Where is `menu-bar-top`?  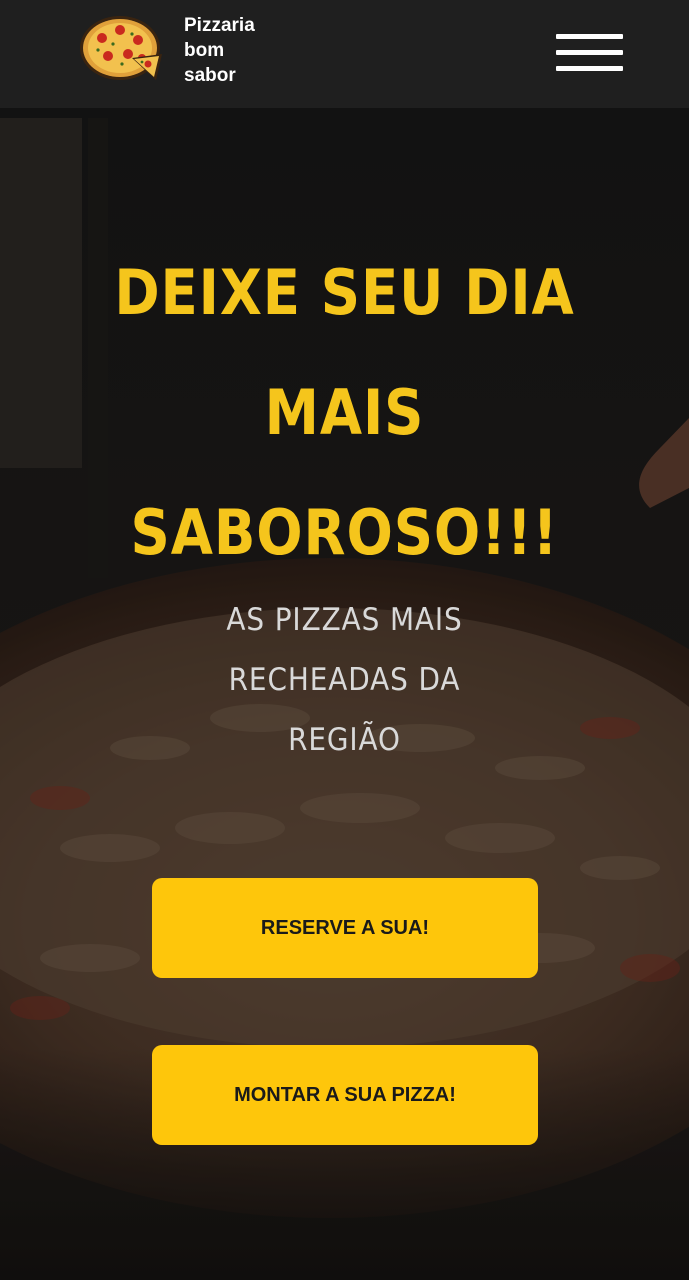
menu-bar-top is located at coordinates (589, 36).